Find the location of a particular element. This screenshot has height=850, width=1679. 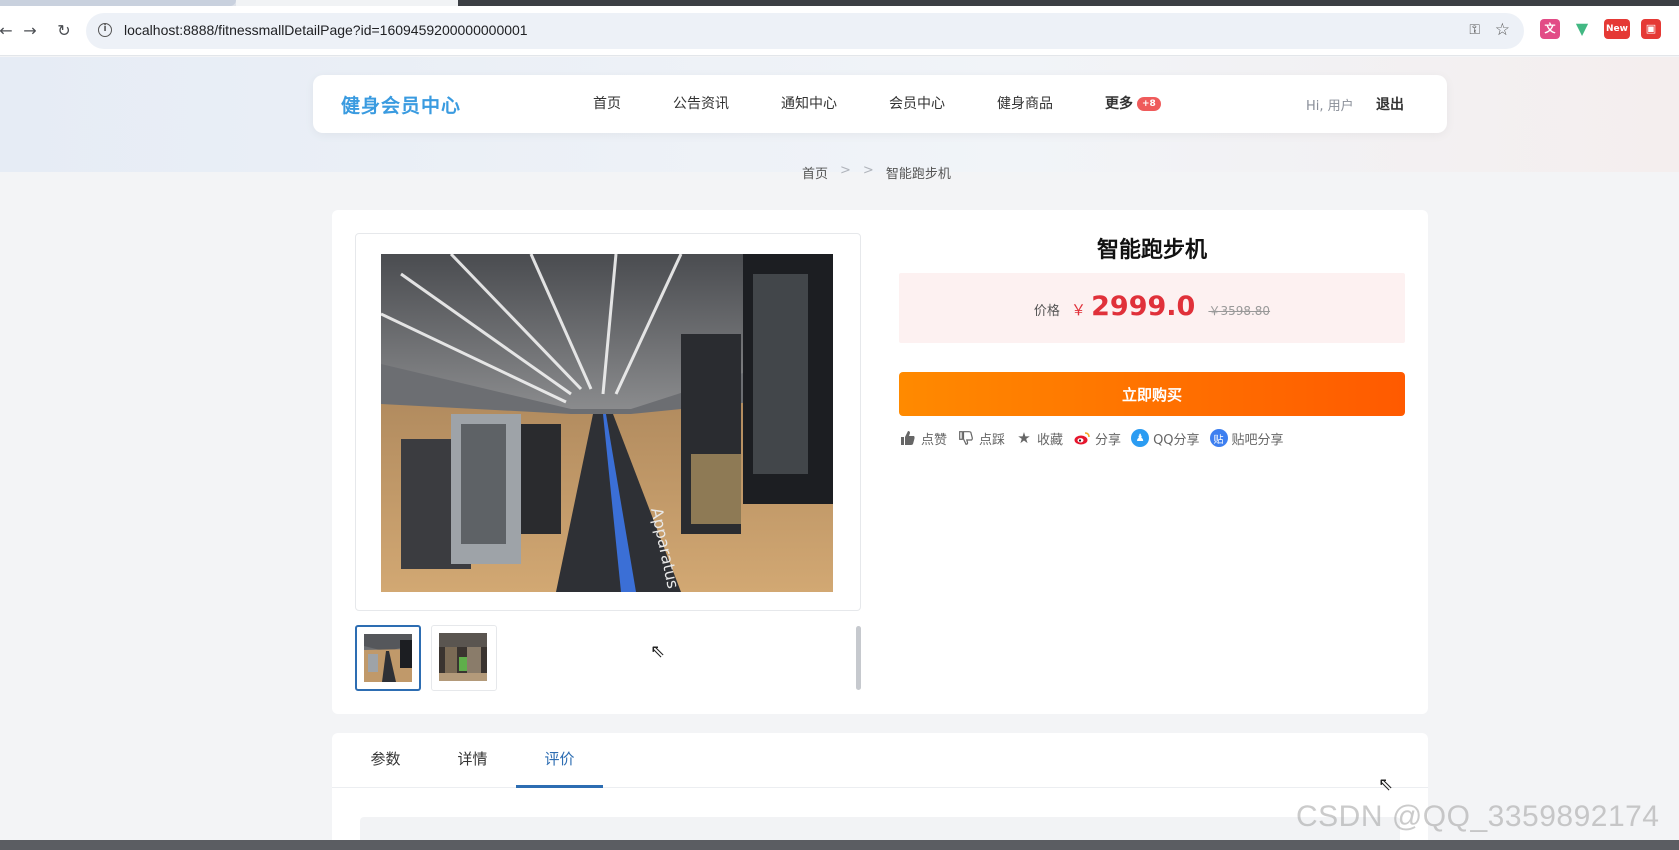

like-button: 点赞 is located at coordinates (923, 438).